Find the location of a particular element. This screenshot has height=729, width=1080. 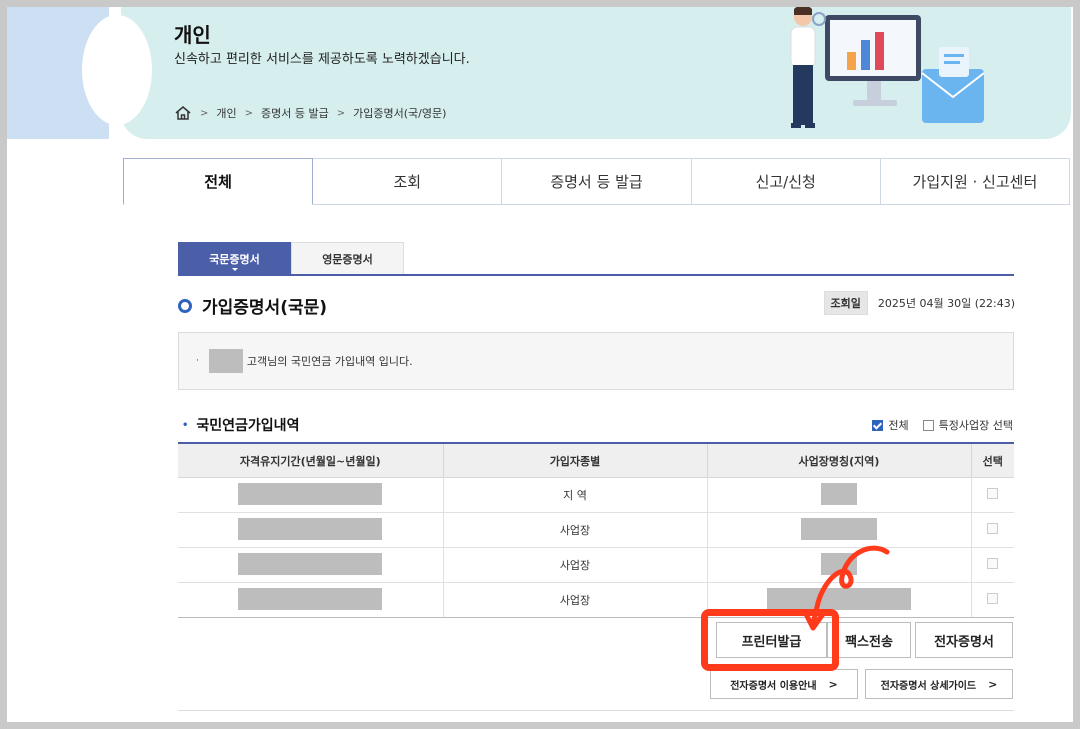

tab-english-certificate: 영문증명서 is located at coordinates (347, 258).